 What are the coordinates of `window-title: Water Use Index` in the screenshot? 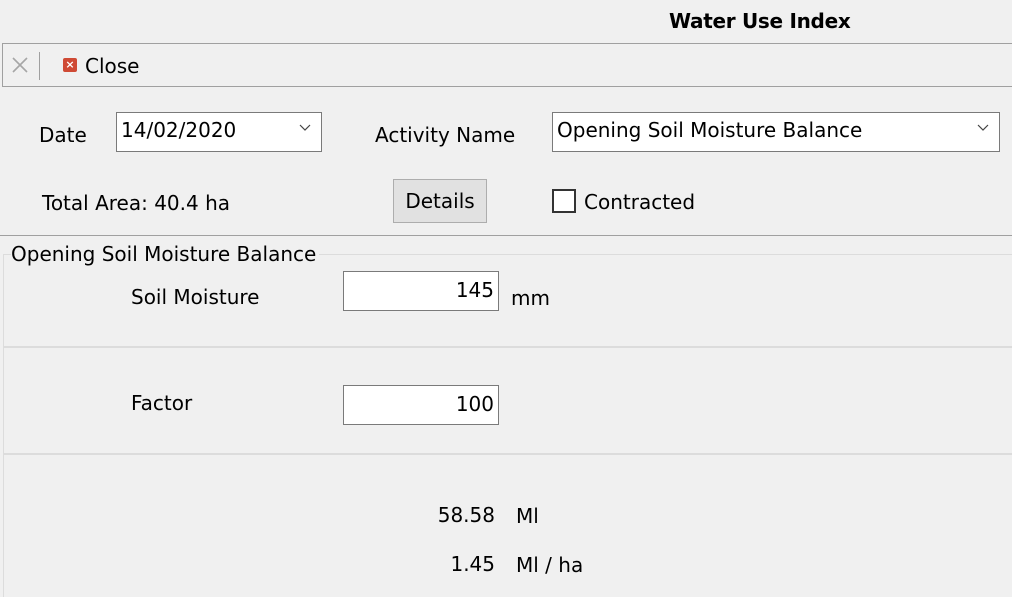 It's located at (760, 21).